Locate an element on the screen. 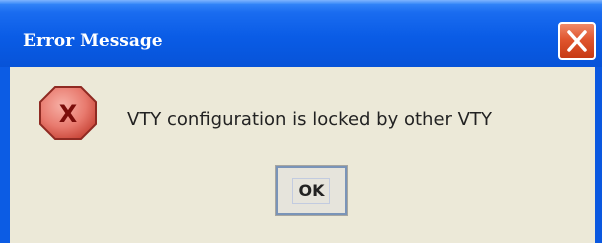  error-icon: X is located at coordinates (68, 113).